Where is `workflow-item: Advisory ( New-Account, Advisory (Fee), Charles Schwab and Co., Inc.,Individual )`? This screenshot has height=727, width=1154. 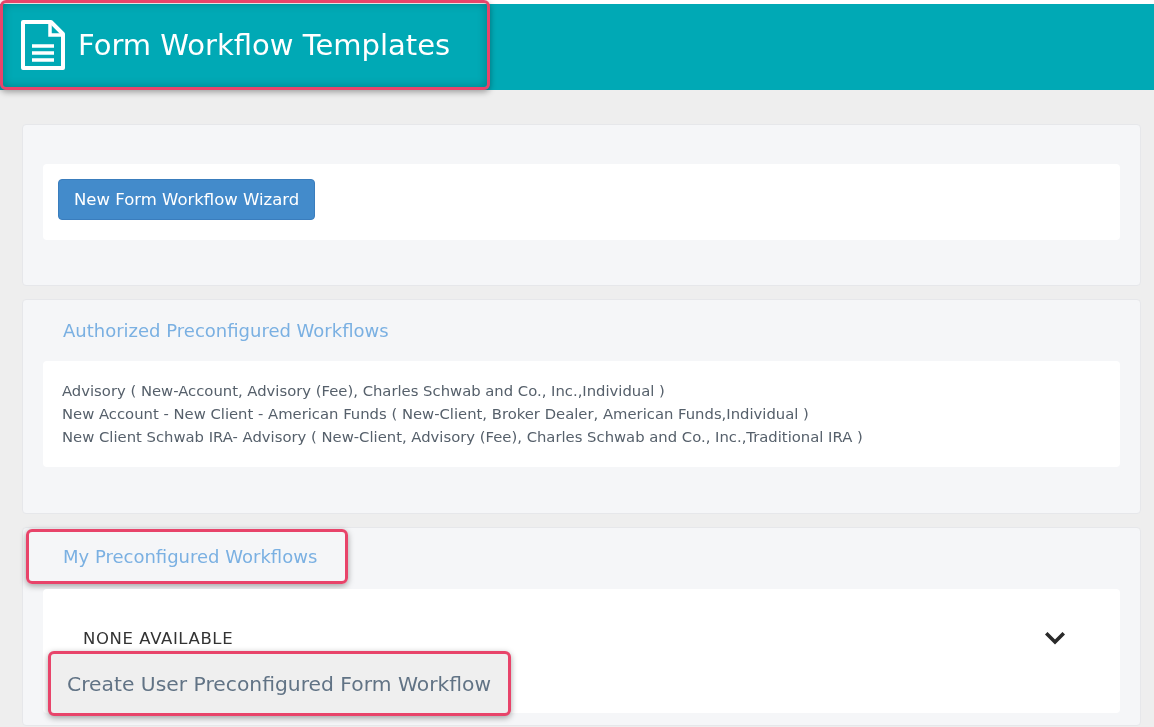
workflow-item: Advisory ( New-Account, Advisory (Fee), Charles Schwab and Co., Inc.,Individual ) is located at coordinates (364, 391).